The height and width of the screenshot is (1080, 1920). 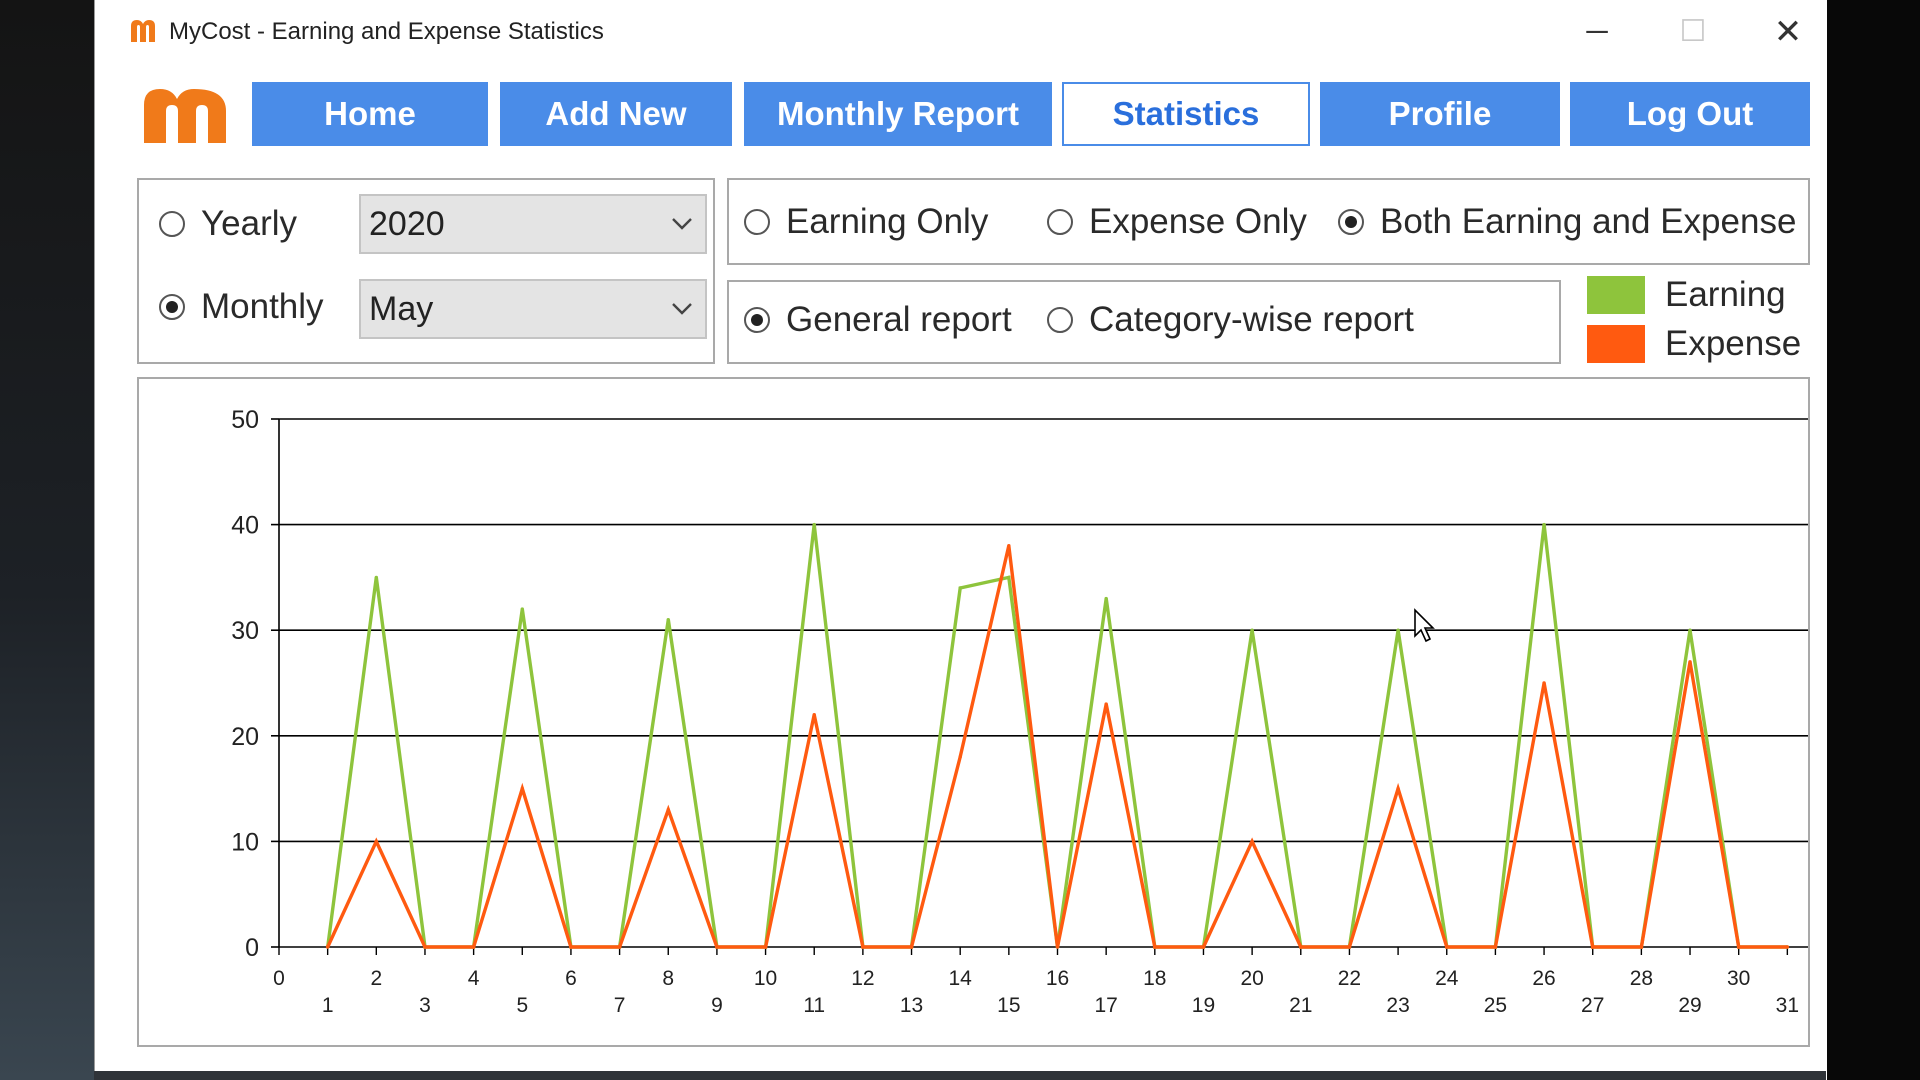 I want to click on nav-log-out-button: Log Out, so click(x=1690, y=114).